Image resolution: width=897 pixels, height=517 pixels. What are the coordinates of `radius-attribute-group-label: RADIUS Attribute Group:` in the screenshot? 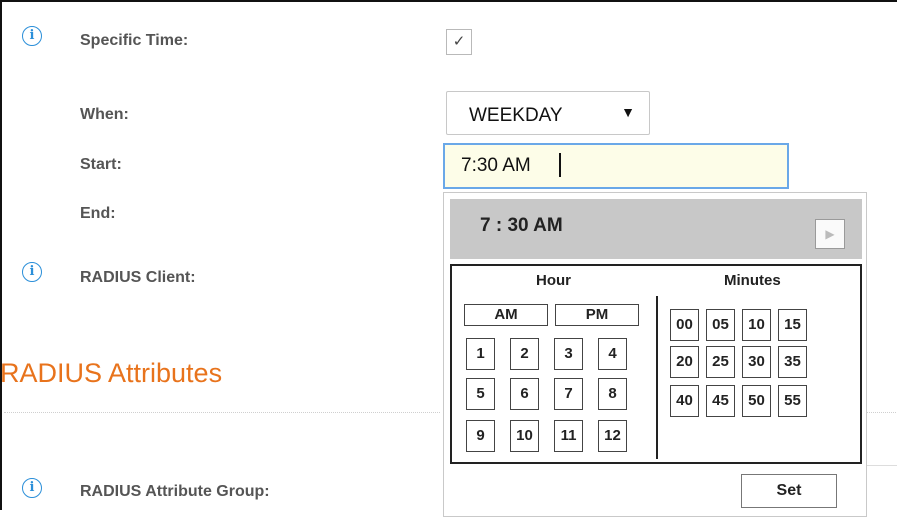 It's located at (175, 491).